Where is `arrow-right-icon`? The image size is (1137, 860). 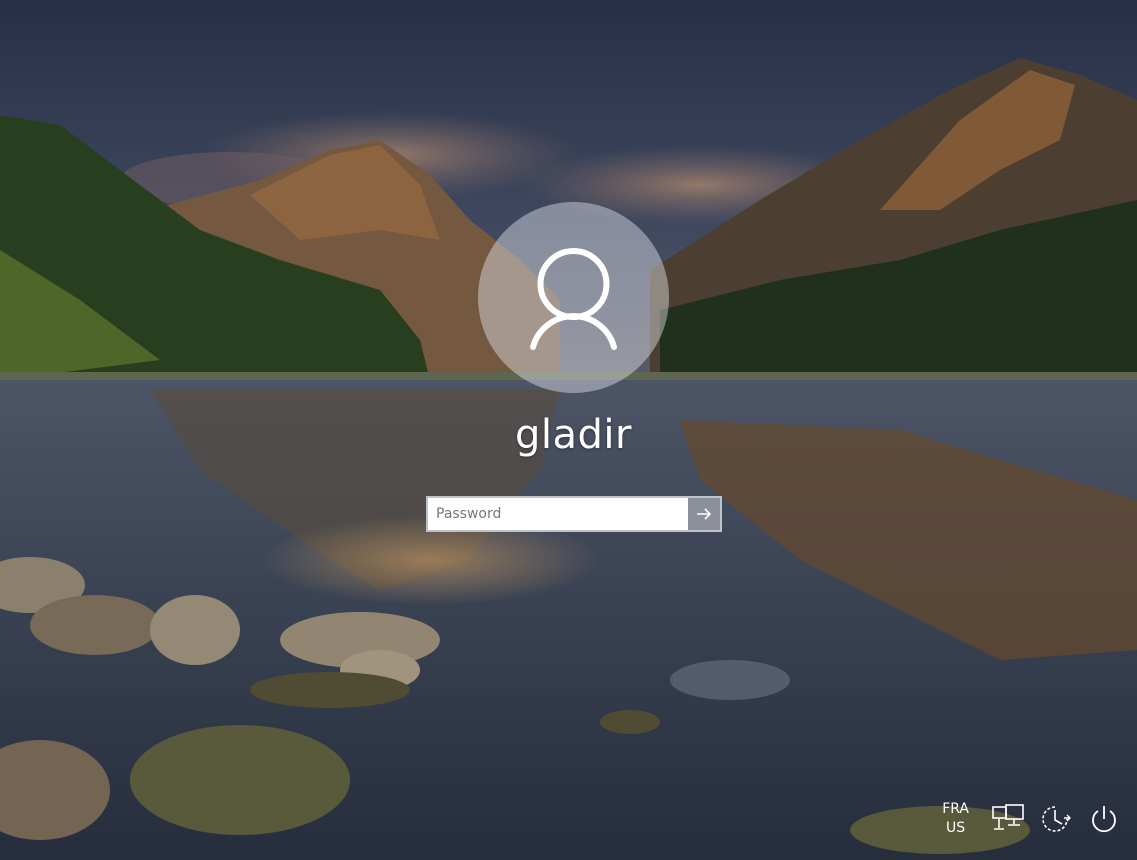
arrow-right-icon is located at coordinates (704, 514).